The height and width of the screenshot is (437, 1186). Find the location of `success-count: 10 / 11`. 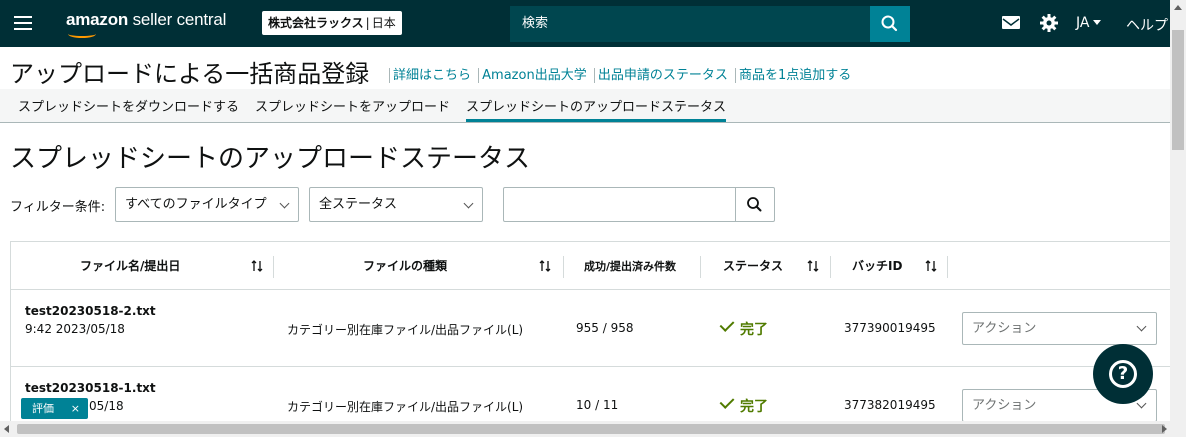

success-count: 10 / 11 is located at coordinates (597, 405).